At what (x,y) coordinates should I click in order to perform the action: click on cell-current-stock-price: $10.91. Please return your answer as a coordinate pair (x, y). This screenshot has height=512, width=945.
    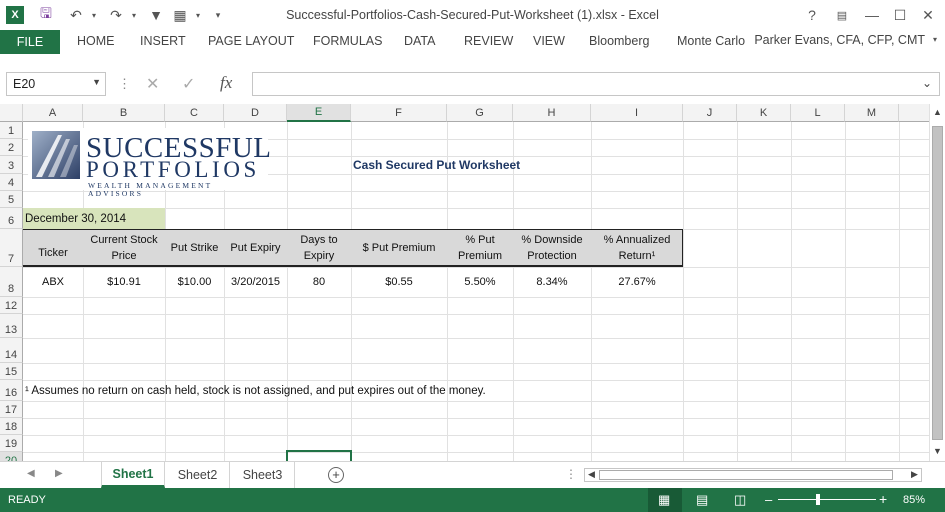
    Looking at the image, I should click on (124, 282).